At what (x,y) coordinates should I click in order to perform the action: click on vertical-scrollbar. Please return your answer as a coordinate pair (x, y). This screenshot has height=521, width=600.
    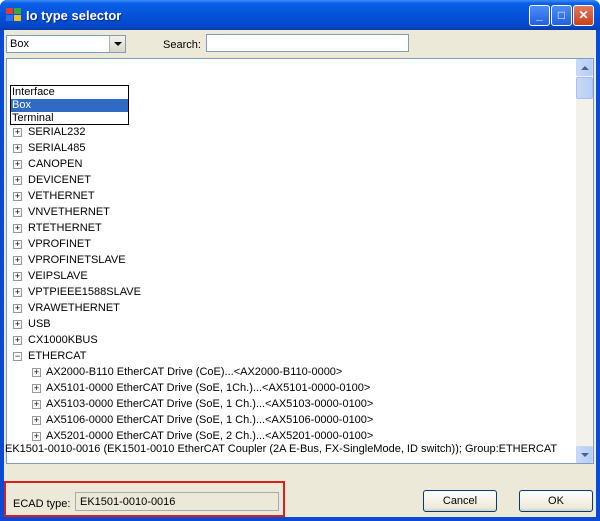
    Looking at the image, I should click on (584, 261).